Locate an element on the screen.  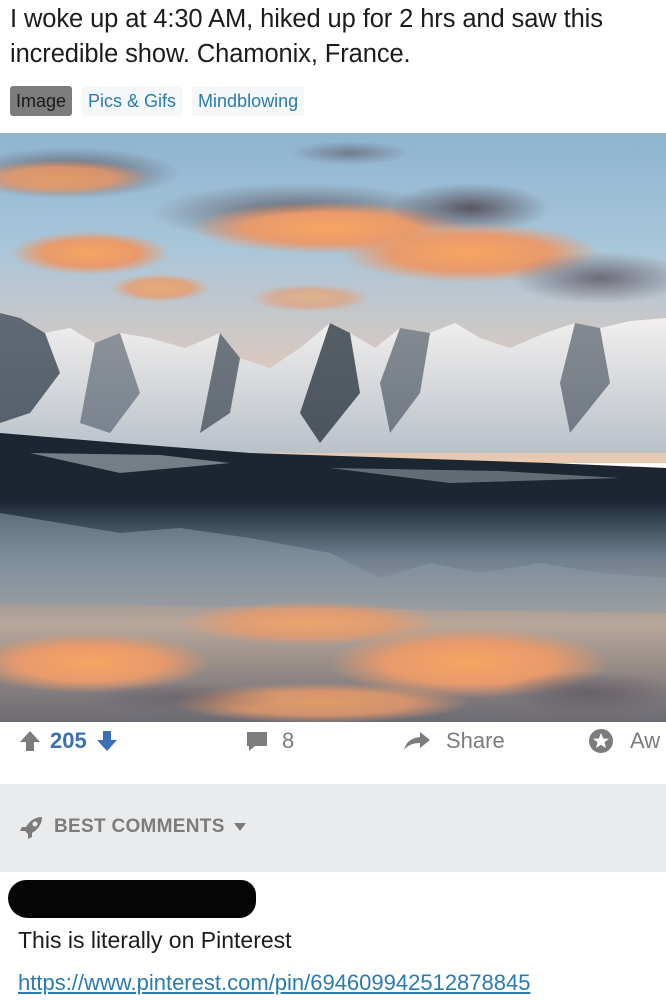
flair-mindblowing: Mindblowing is located at coordinates (248, 101).